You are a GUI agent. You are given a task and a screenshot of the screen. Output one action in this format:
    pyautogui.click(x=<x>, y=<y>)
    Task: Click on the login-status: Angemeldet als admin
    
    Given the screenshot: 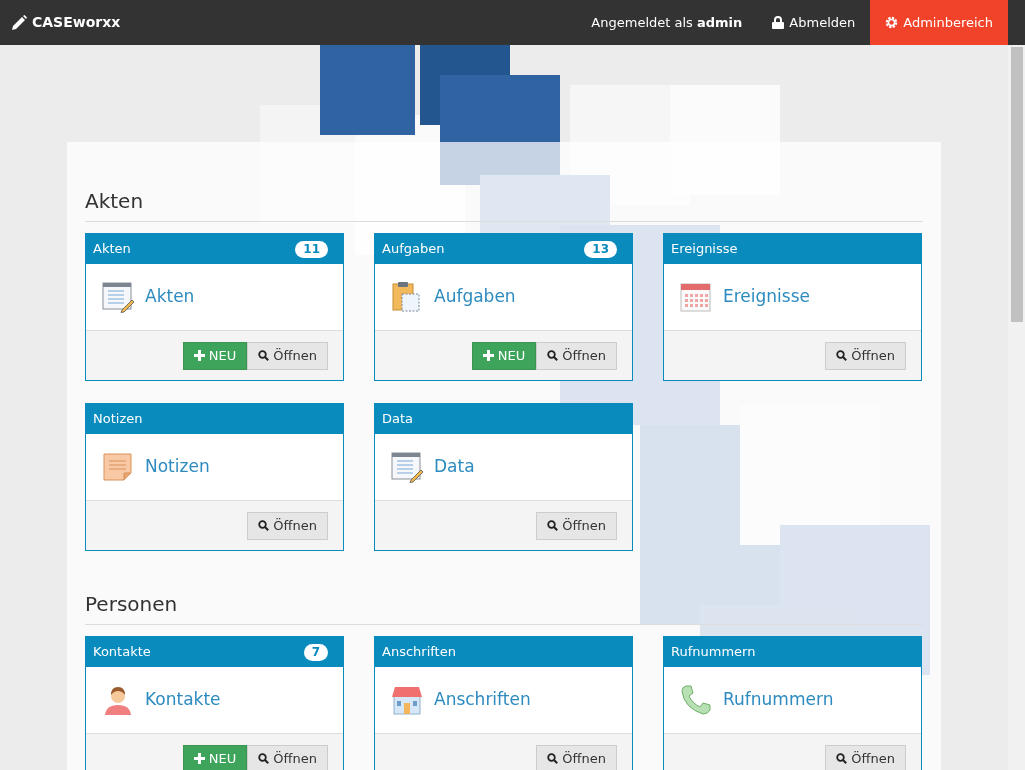 What is the action you would take?
    pyautogui.click(x=667, y=22)
    